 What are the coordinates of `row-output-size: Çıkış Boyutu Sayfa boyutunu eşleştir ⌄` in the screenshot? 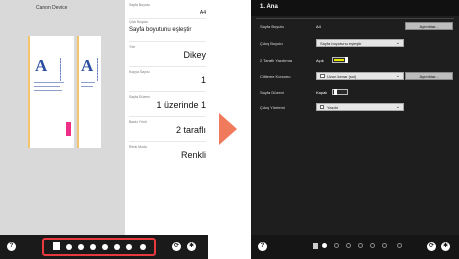 It's located at (358, 44).